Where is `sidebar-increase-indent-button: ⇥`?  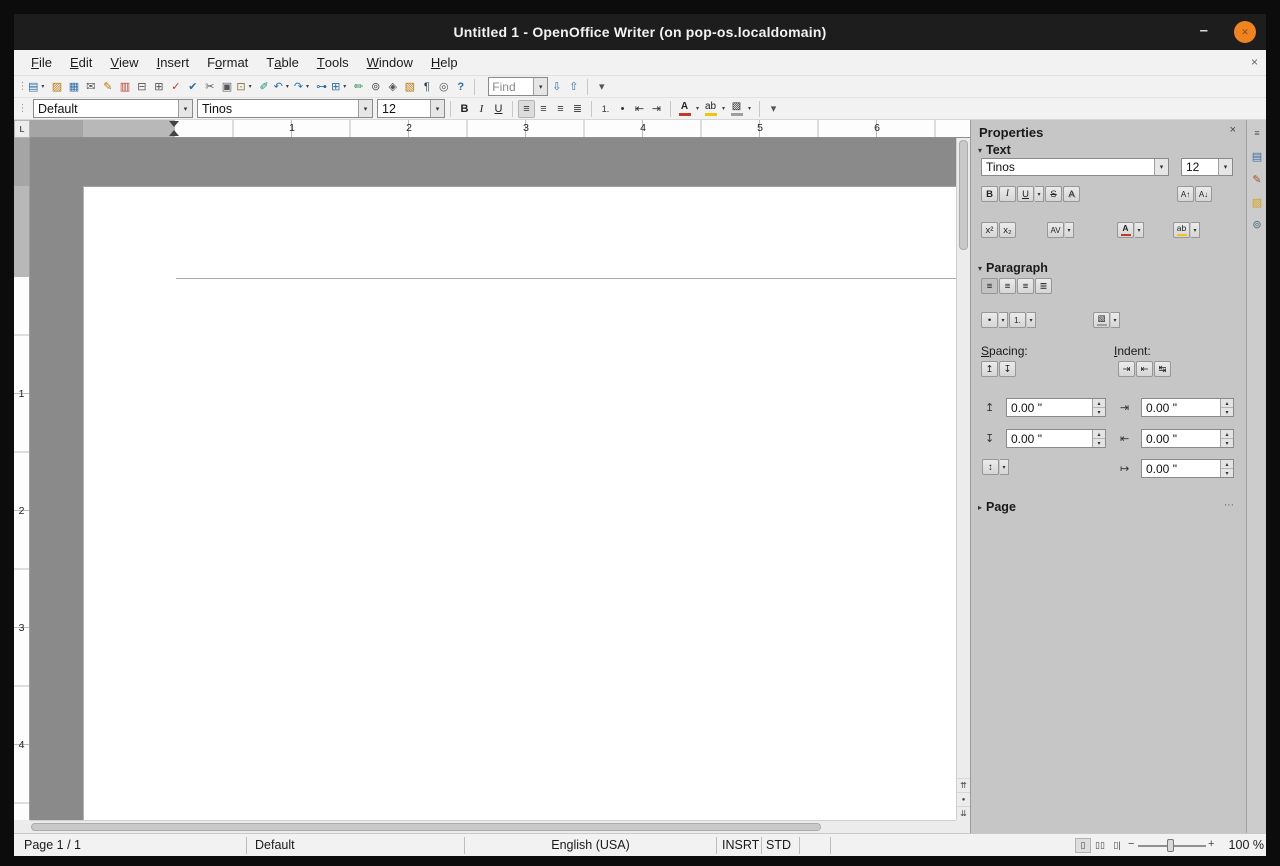
sidebar-increase-indent-button: ⇥ is located at coordinates (1126, 369).